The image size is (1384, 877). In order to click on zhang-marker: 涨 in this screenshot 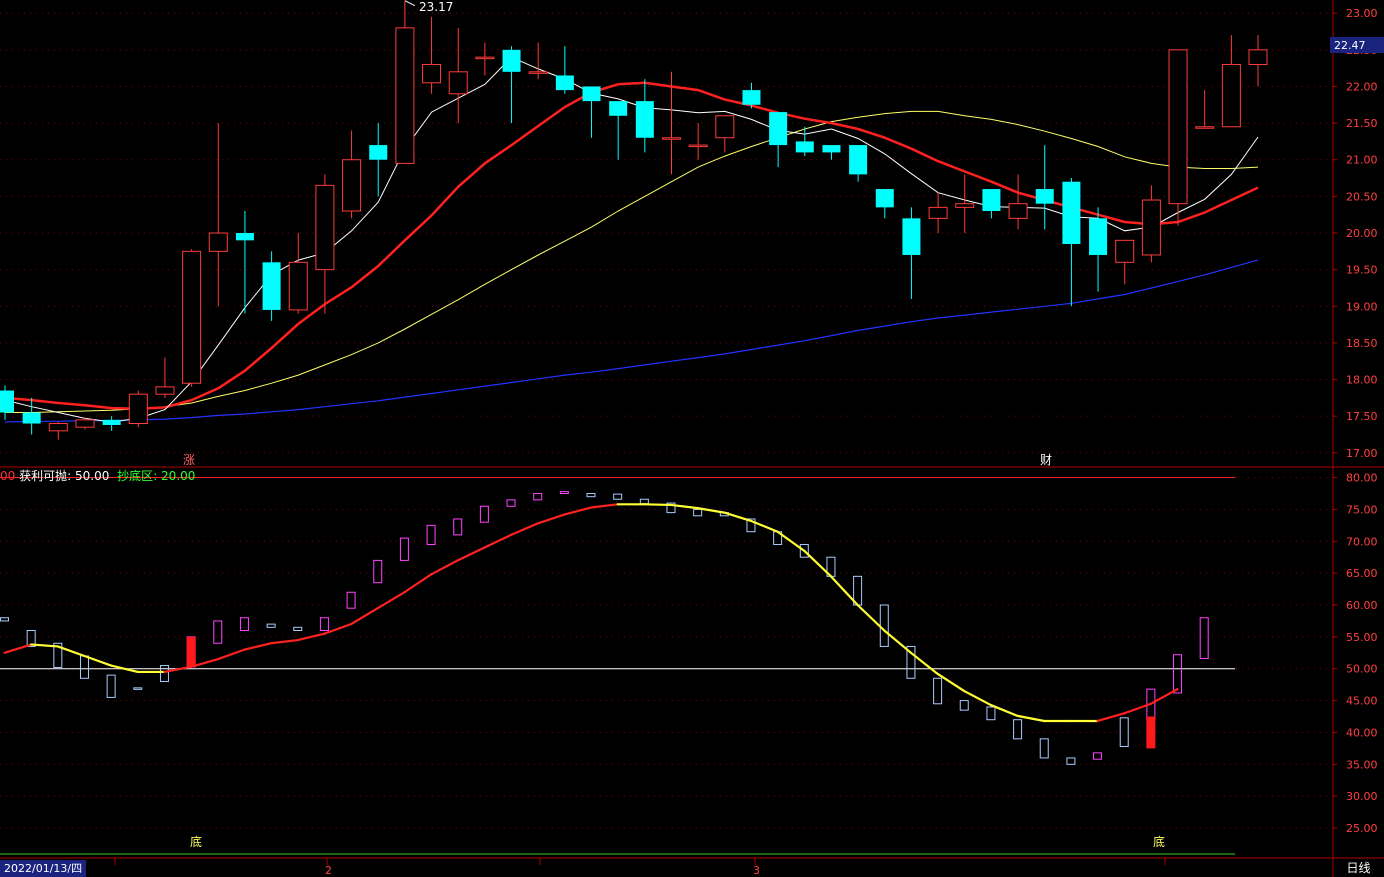, I will do `click(189, 459)`.